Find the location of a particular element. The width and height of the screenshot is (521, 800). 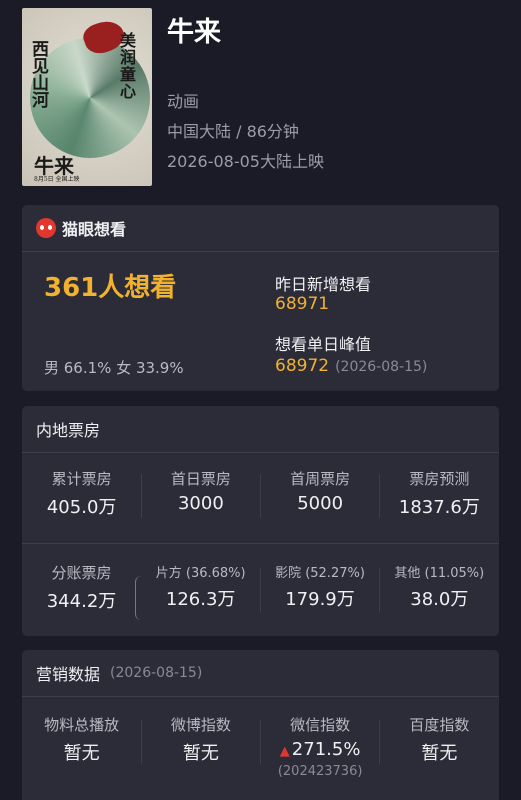

stat-cumulative: 累计票房 405.0万 is located at coordinates (81, 493).